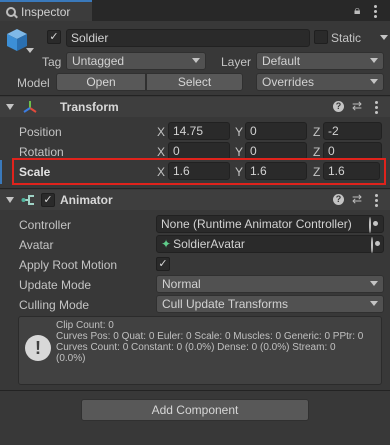  I want to click on static-label: Static, so click(346, 38).